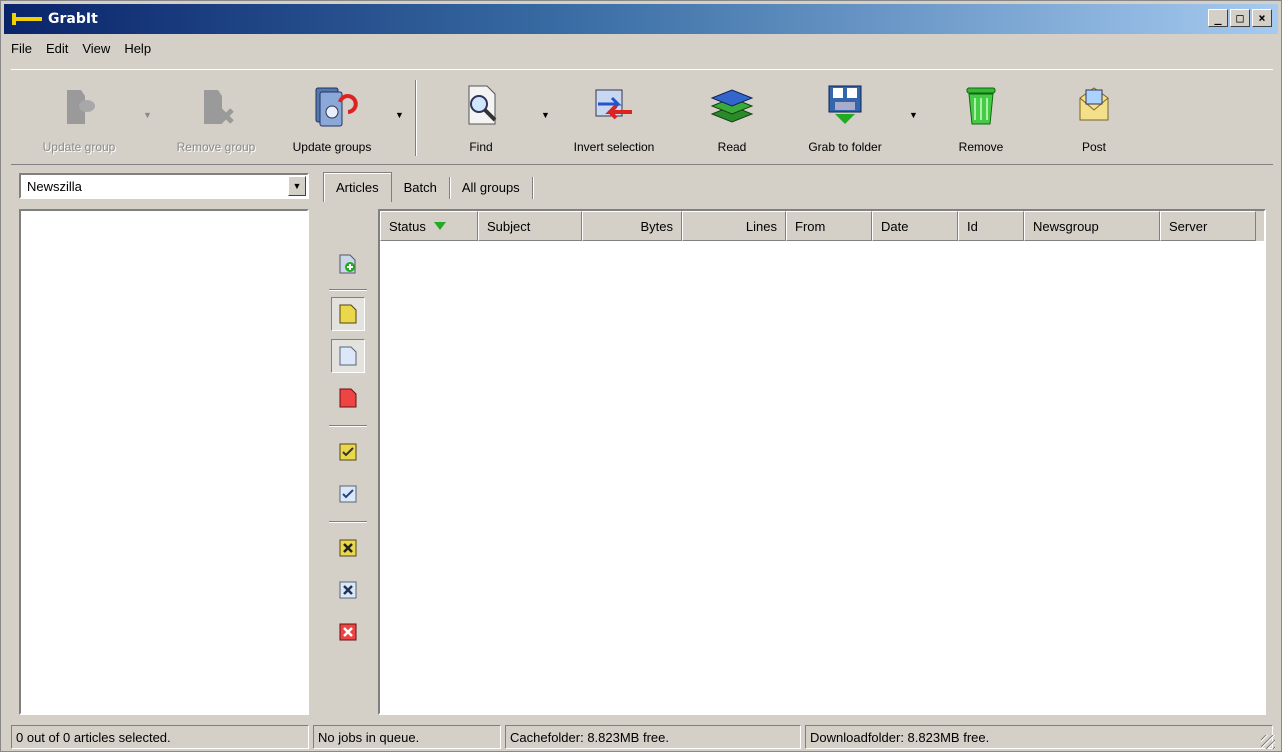 The height and width of the screenshot is (752, 1282). Describe the element at coordinates (81, 48) in the screenshot. I see `menu-bar: File Edit View Help` at that location.